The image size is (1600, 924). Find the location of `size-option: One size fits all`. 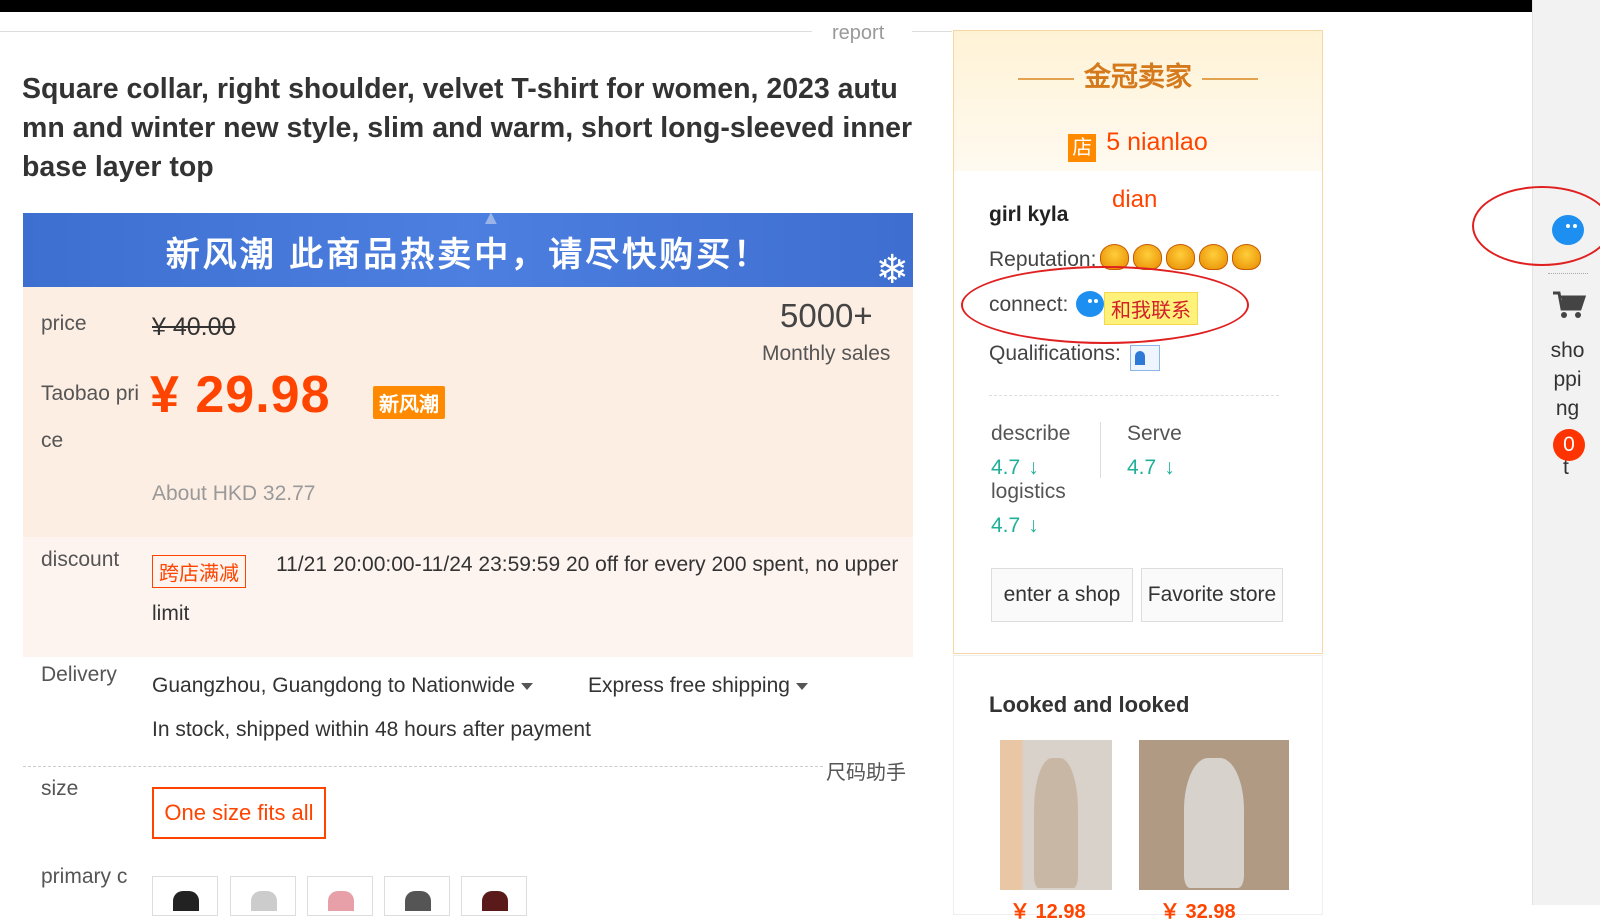

size-option: One size fits all is located at coordinates (239, 813).